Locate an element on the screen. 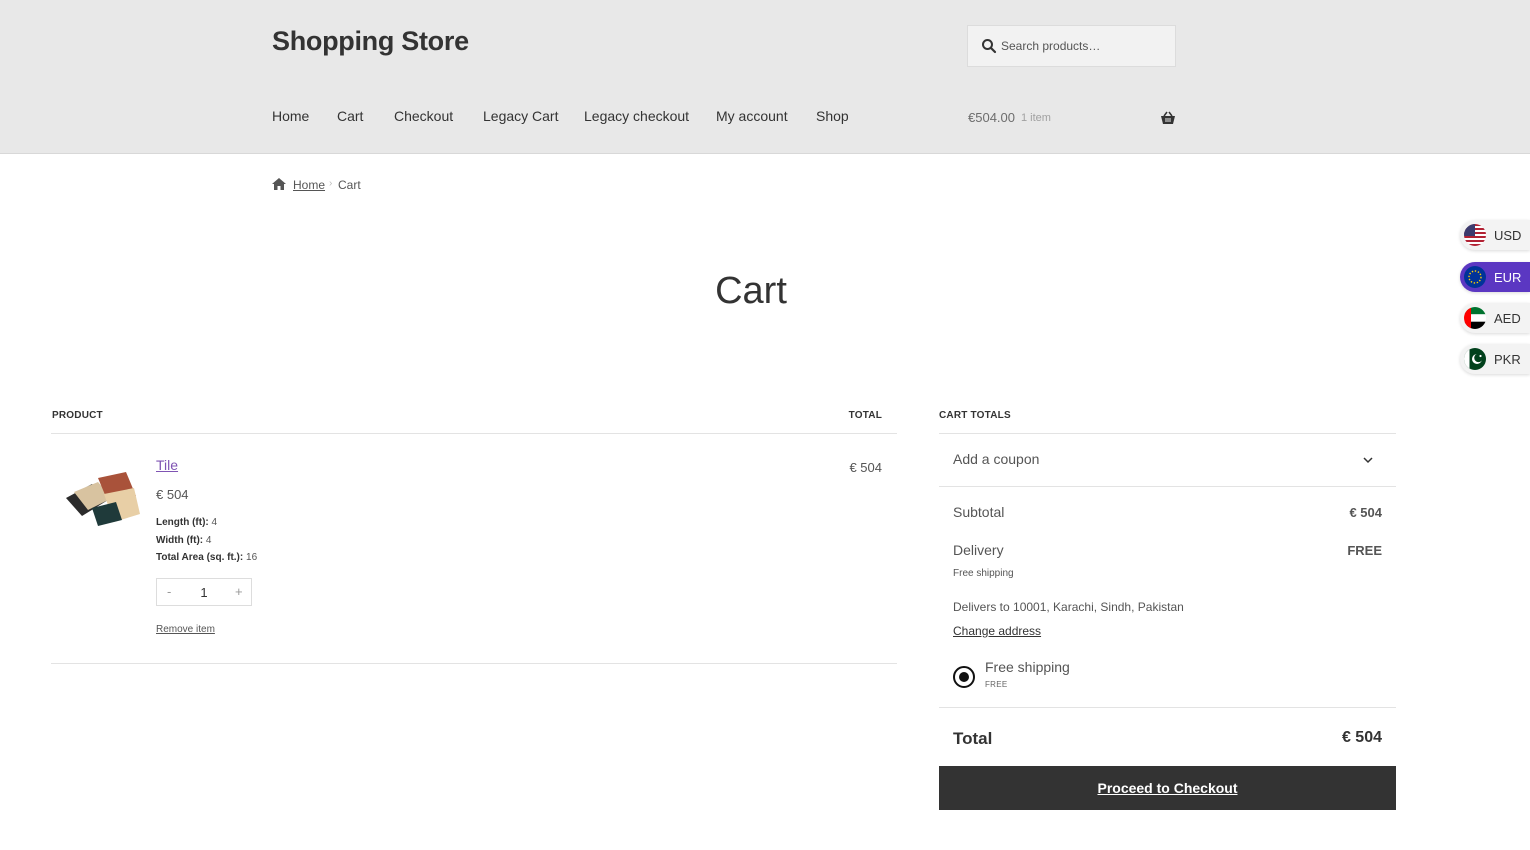  currency-eur: EUR is located at coordinates (1495, 277).